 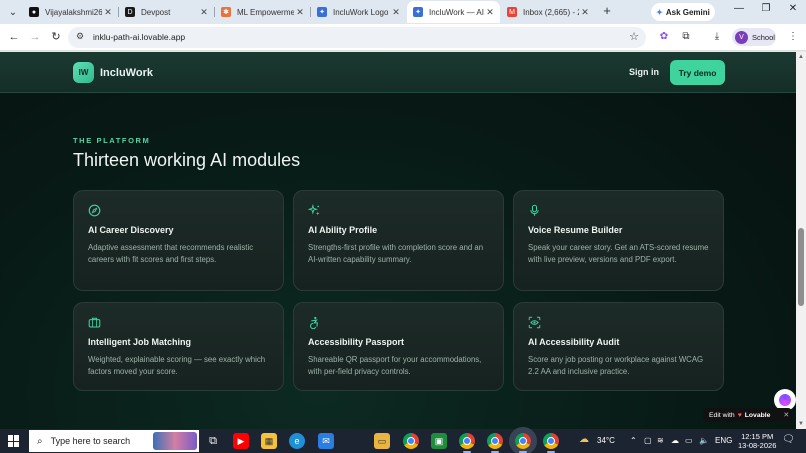 What do you see at coordinates (644, 72) in the screenshot?
I see `sign-in-link: Sign in` at bounding box center [644, 72].